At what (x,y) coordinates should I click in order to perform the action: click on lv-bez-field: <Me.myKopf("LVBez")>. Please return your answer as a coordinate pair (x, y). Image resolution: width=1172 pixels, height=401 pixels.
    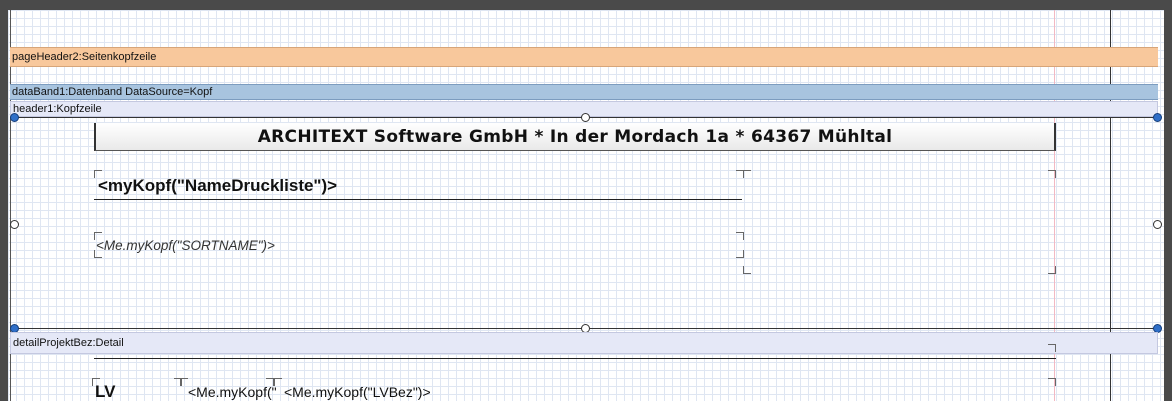
    Looking at the image, I should click on (357, 392).